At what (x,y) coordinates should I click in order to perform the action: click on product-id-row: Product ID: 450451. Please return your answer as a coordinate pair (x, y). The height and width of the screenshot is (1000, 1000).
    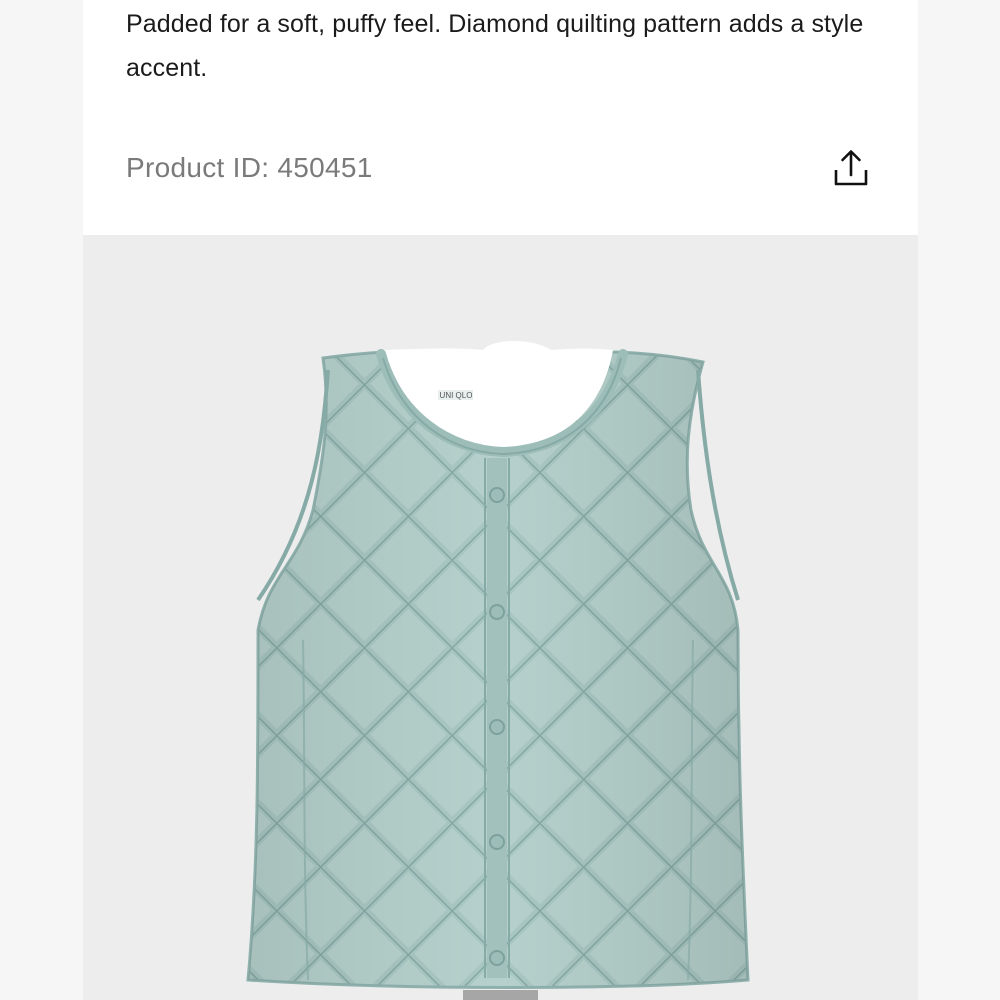
    Looking at the image, I should click on (497, 168).